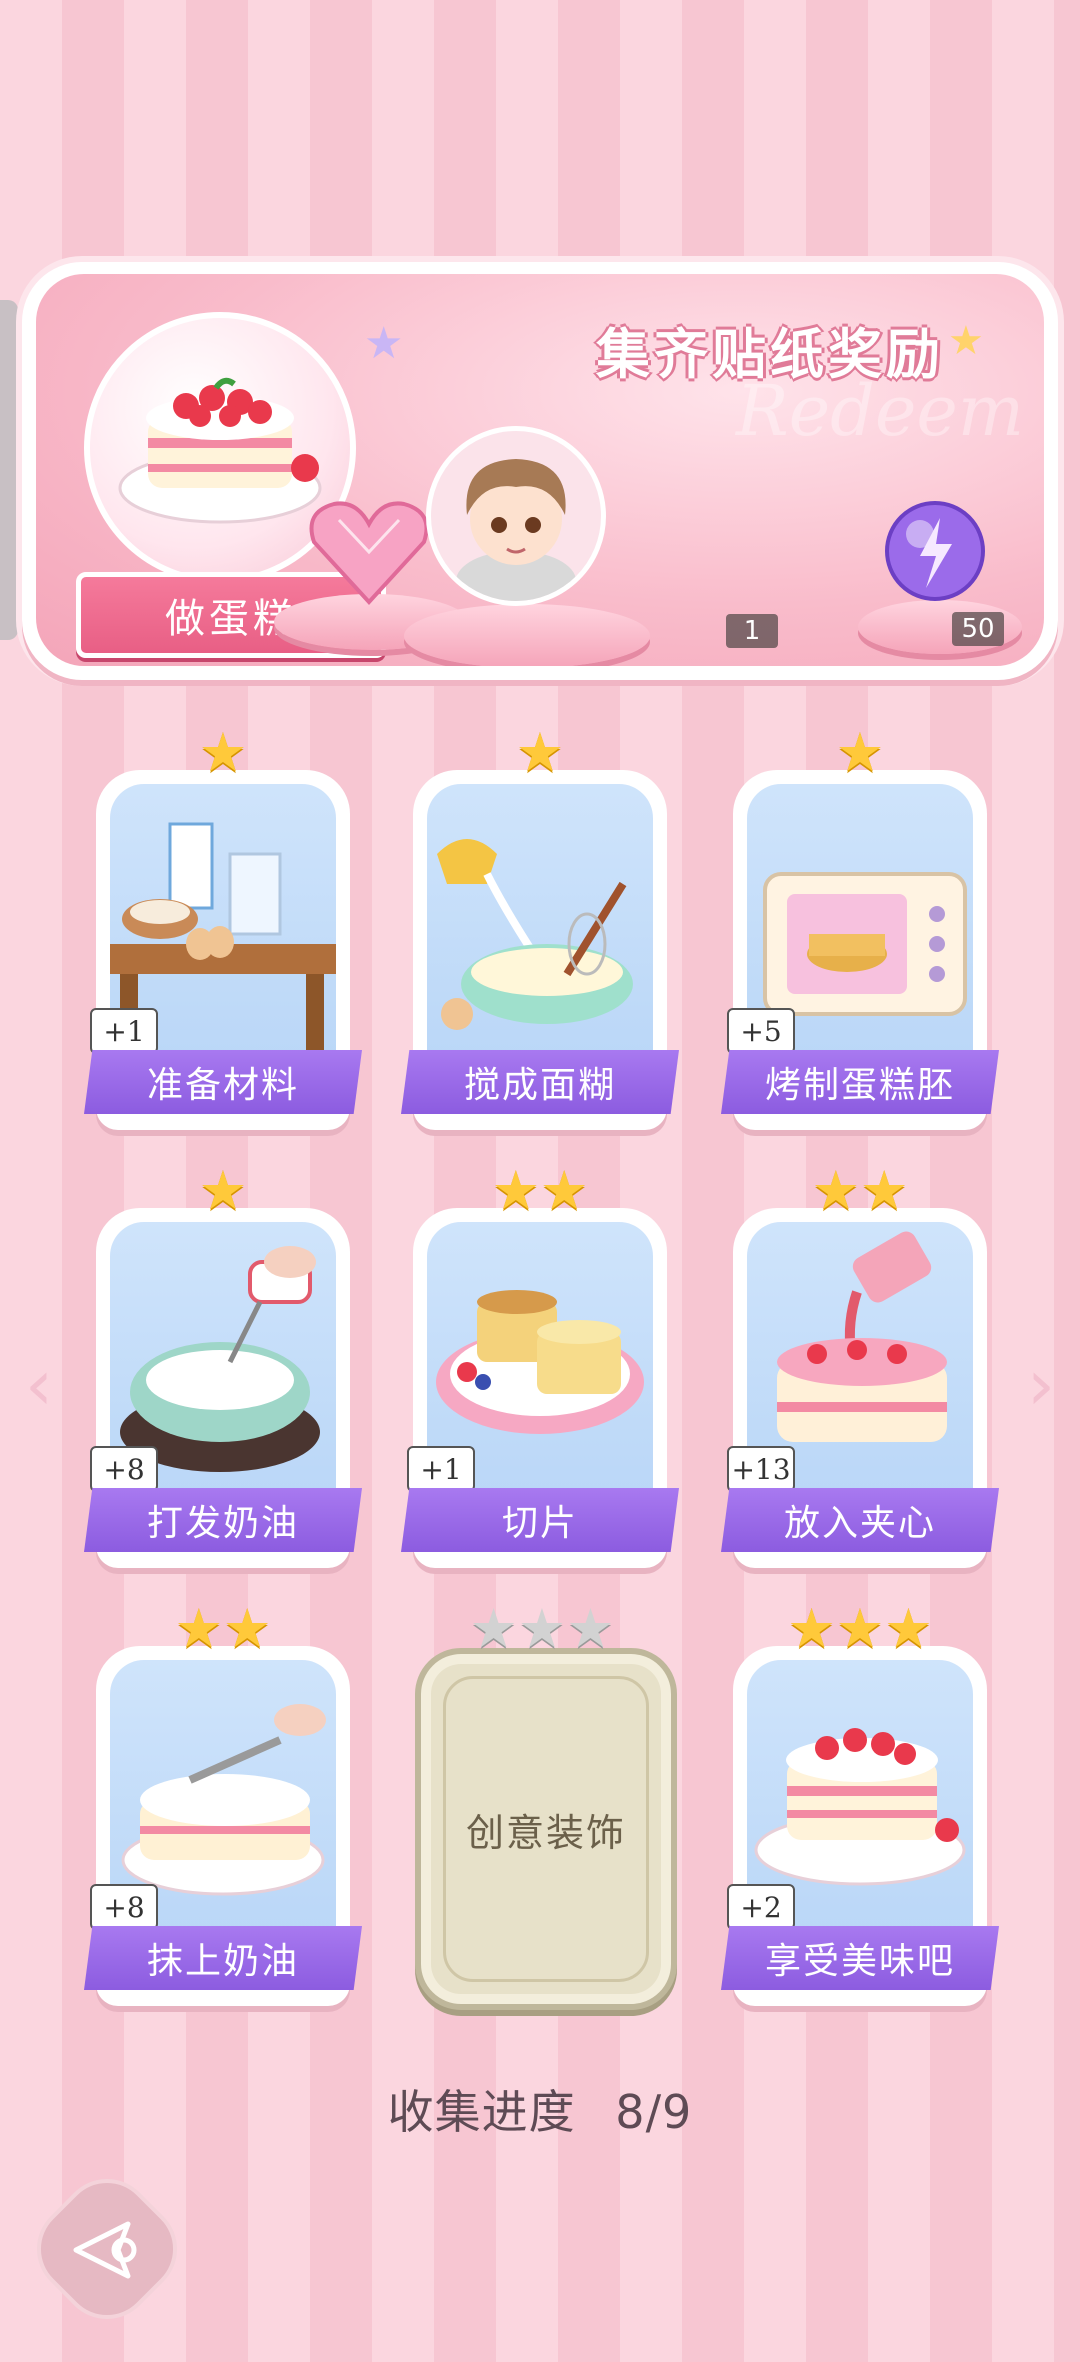  What do you see at coordinates (223, 1366) in the screenshot?
I see `sticker-card: ★ +8 打发奶油` at bounding box center [223, 1366].